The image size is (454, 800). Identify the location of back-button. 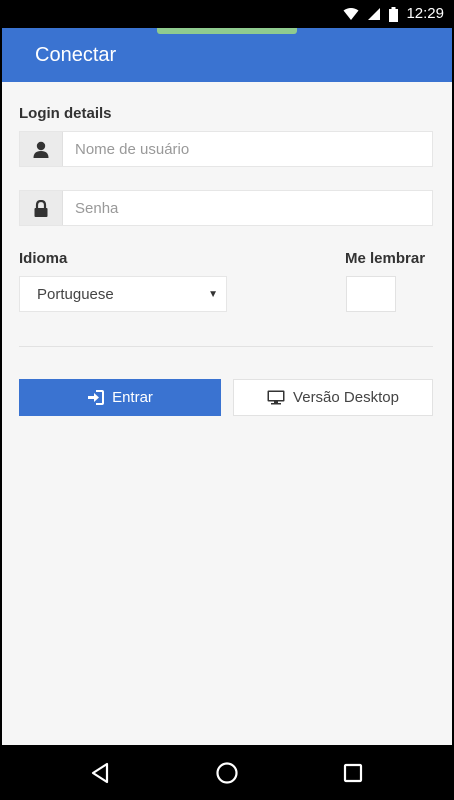
(100, 773).